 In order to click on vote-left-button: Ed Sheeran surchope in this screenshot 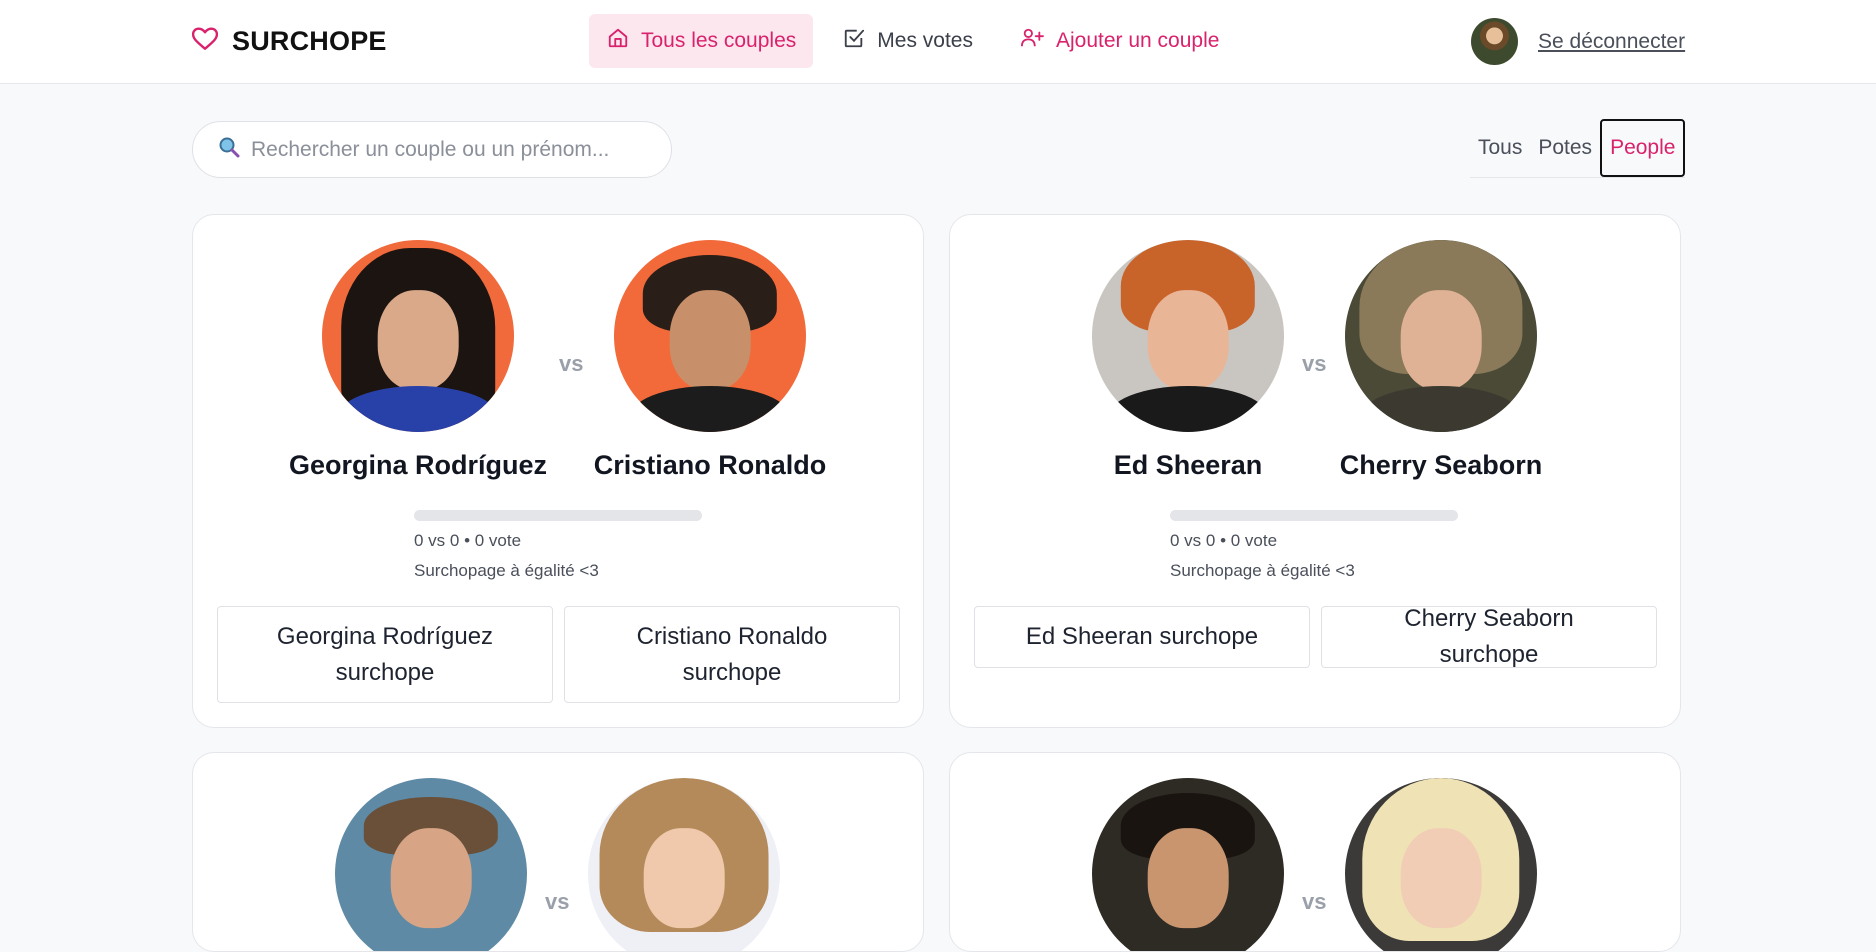, I will do `click(1142, 637)`.